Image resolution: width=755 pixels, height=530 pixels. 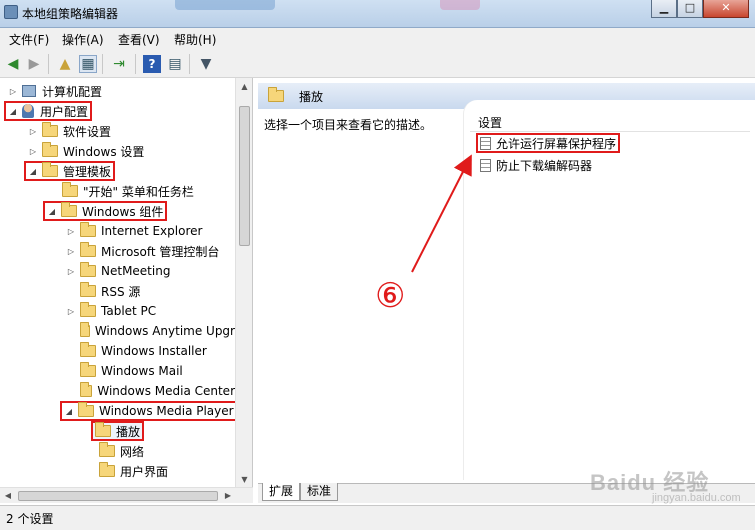 What do you see at coordinates (83, 39) in the screenshot?
I see `menu-action: 操作(A)` at bounding box center [83, 39].